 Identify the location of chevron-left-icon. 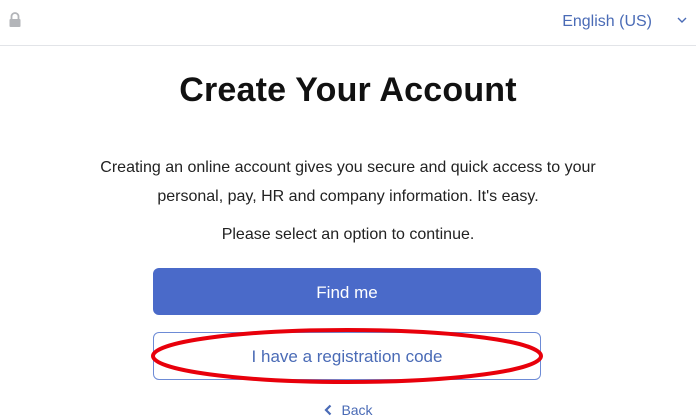
(328, 410).